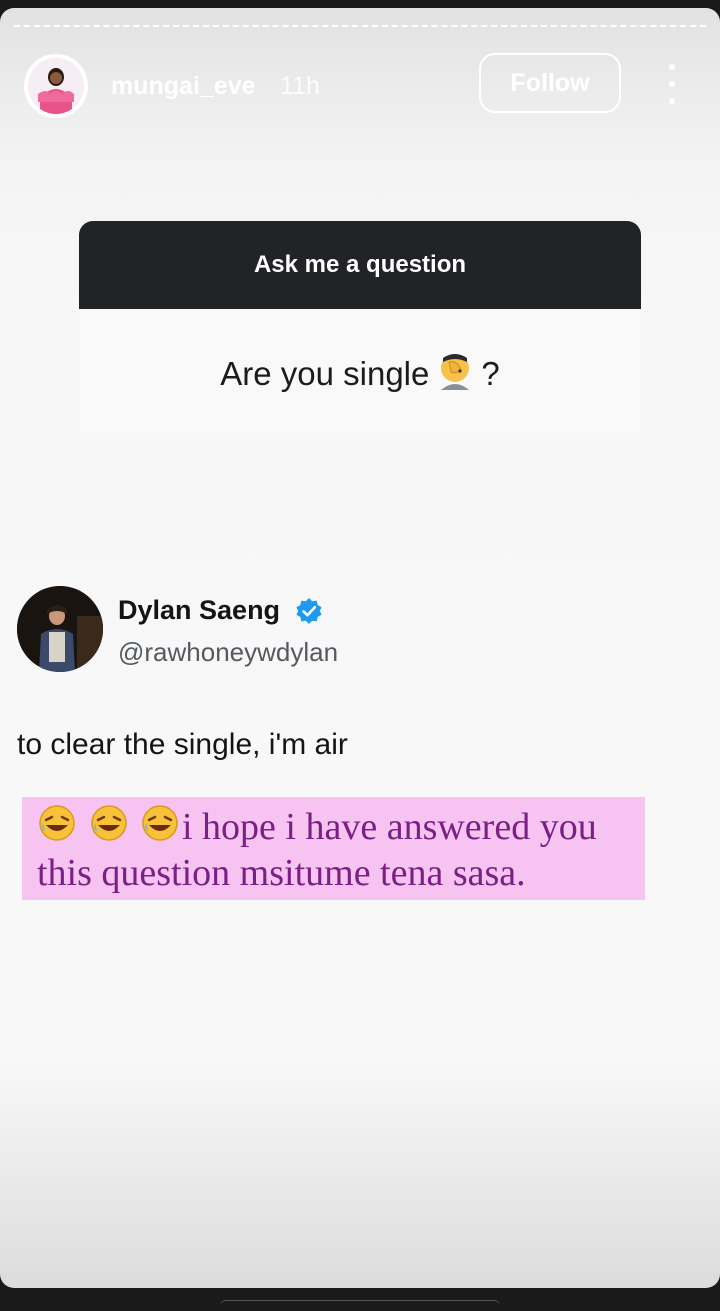 The height and width of the screenshot is (1311, 720). What do you see at coordinates (672, 84) in the screenshot?
I see `more-vertical-icon` at bounding box center [672, 84].